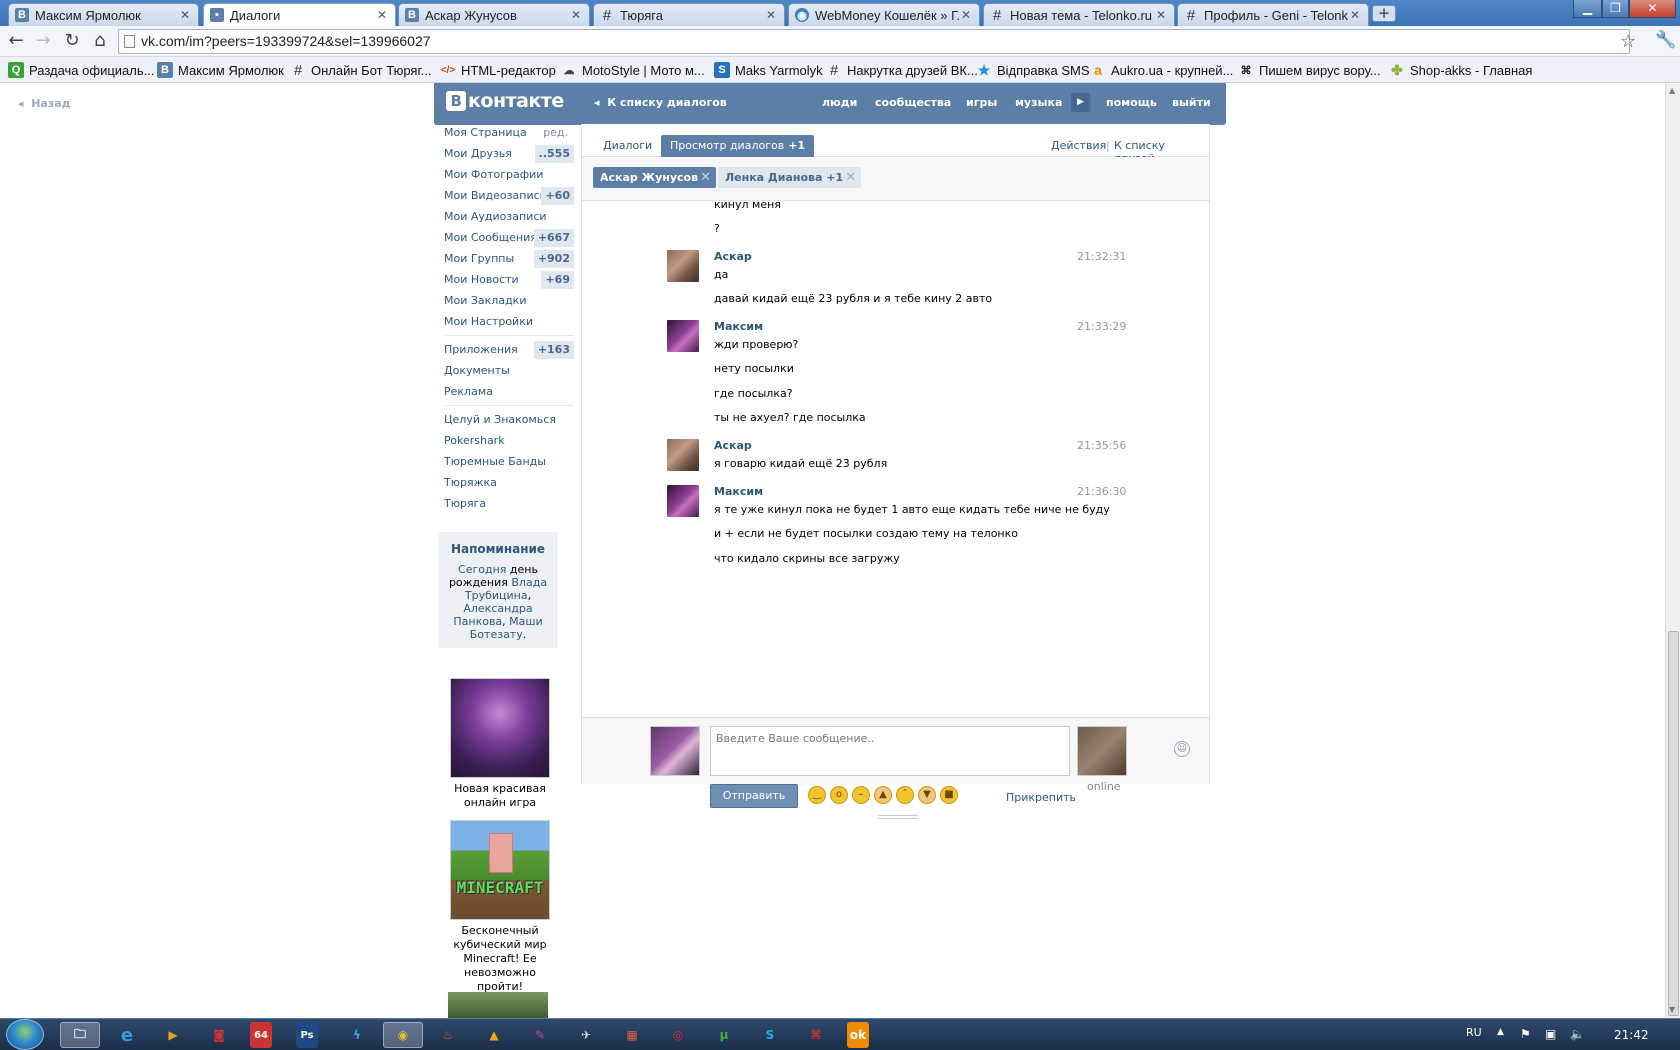 Image resolution: width=1680 pixels, height=1050 pixels. Describe the element at coordinates (498, 70) in the screenshot. I see `bookmark-item: </> HTML-редактор` at that location.